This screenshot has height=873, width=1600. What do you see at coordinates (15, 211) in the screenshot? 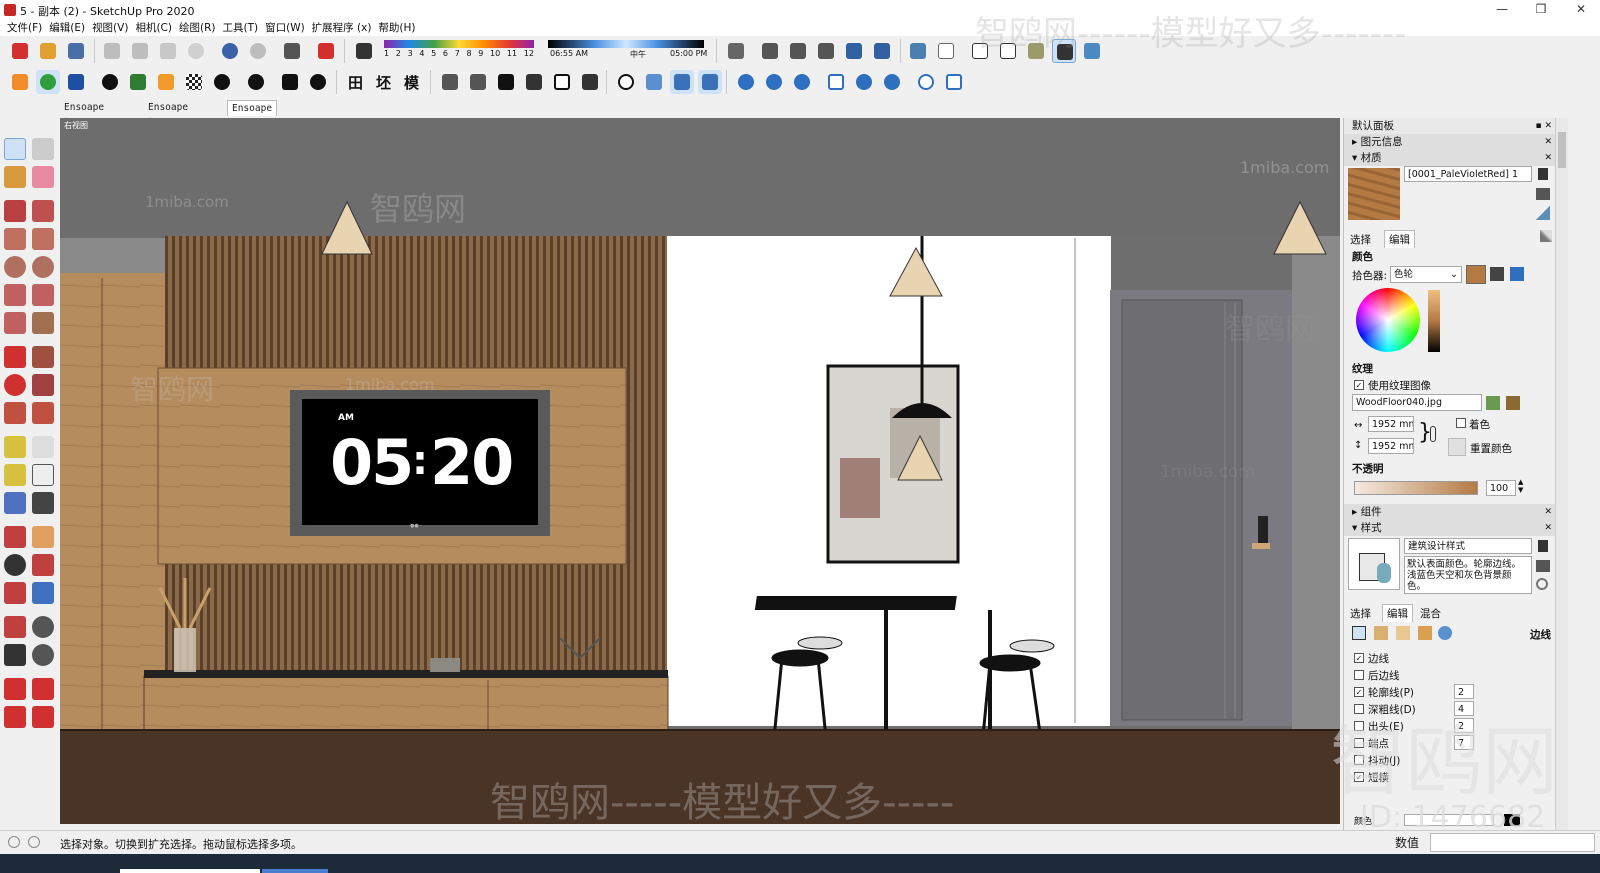
I see `line-tool-icon` at bounding box center [15, 211].